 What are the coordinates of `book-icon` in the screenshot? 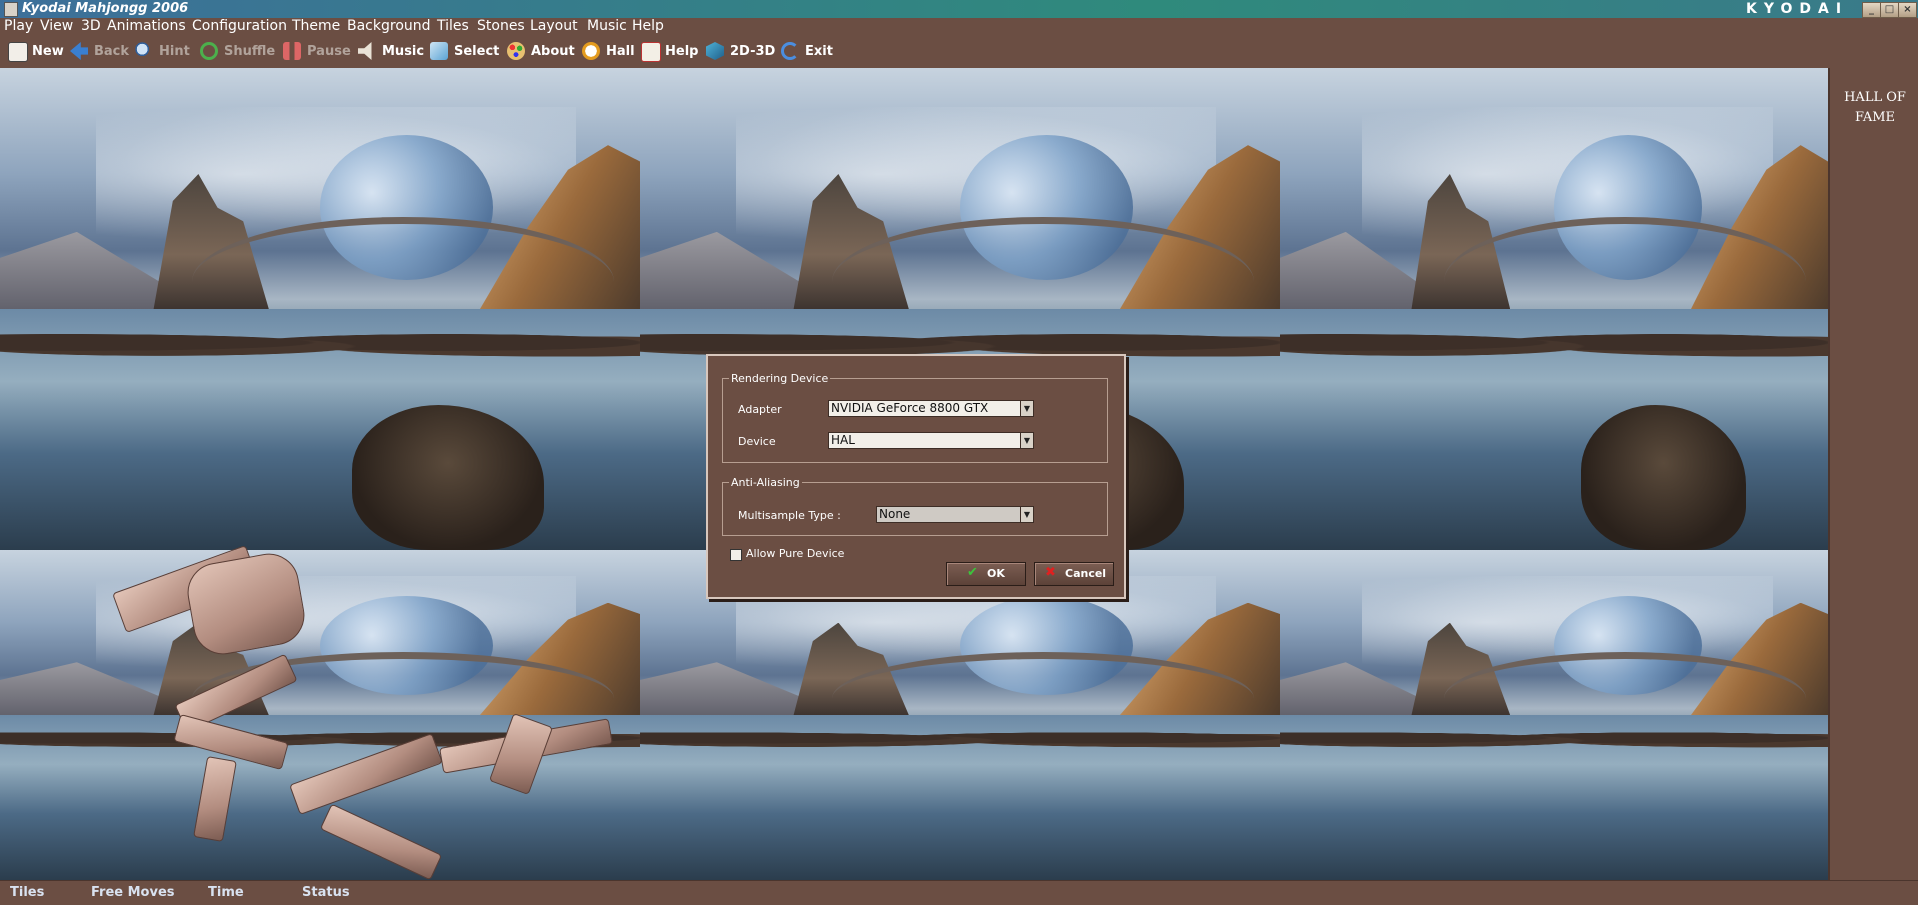 It's located at (651, 52).